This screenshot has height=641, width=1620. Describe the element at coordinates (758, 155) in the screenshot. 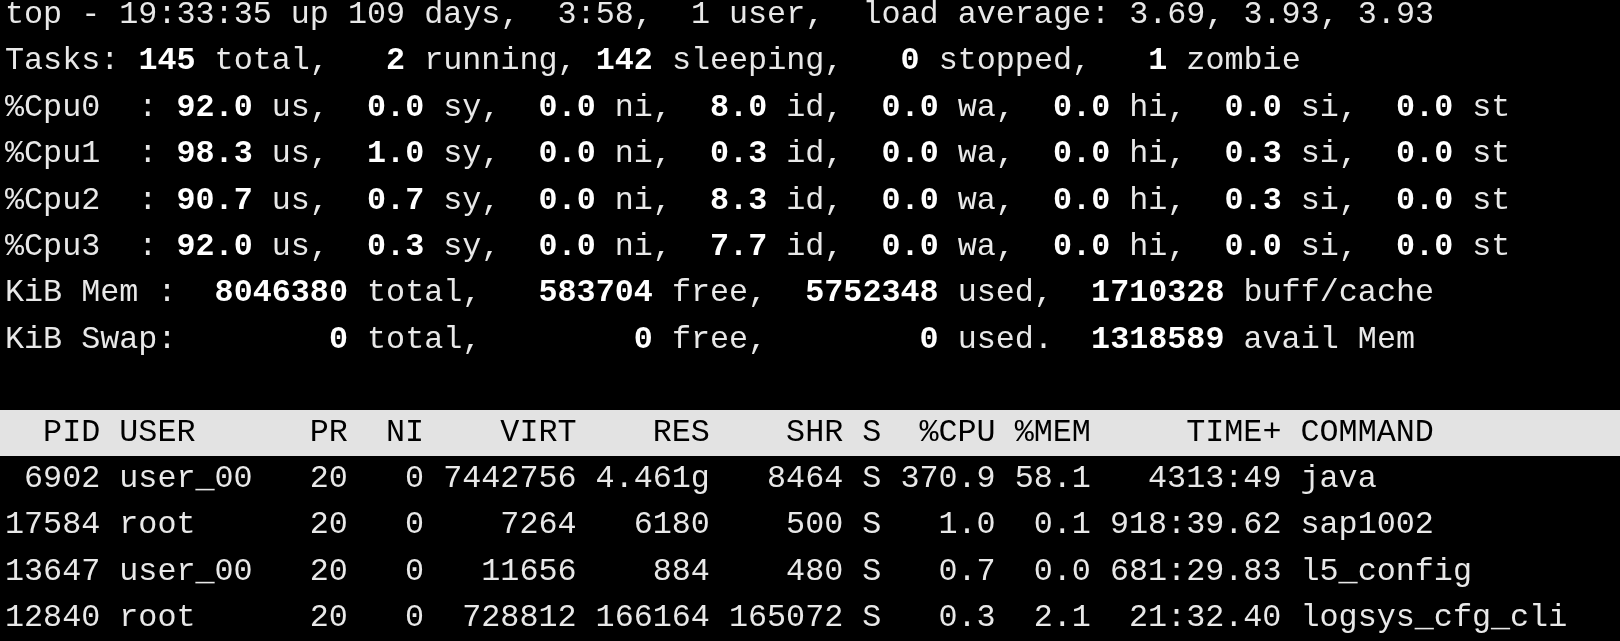

I see `summary-line: %Cpu1 : 98.3 us, 1.0 sy, 0.0 ni, 0.3 id, 0.0 wa, 0.0 hi, 0.3 si, 0.0 st` at that location.